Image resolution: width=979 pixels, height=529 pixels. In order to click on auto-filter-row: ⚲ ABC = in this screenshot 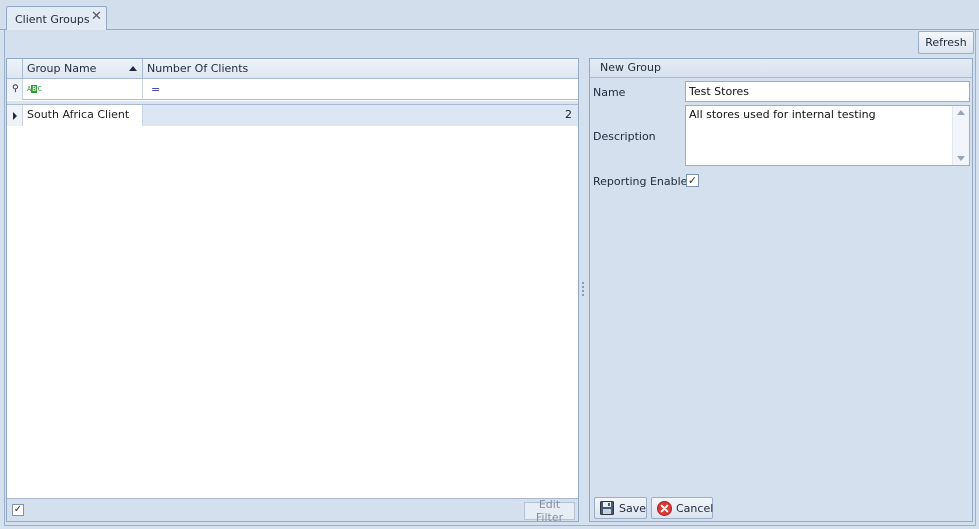, I will do `click(292, 89)`.